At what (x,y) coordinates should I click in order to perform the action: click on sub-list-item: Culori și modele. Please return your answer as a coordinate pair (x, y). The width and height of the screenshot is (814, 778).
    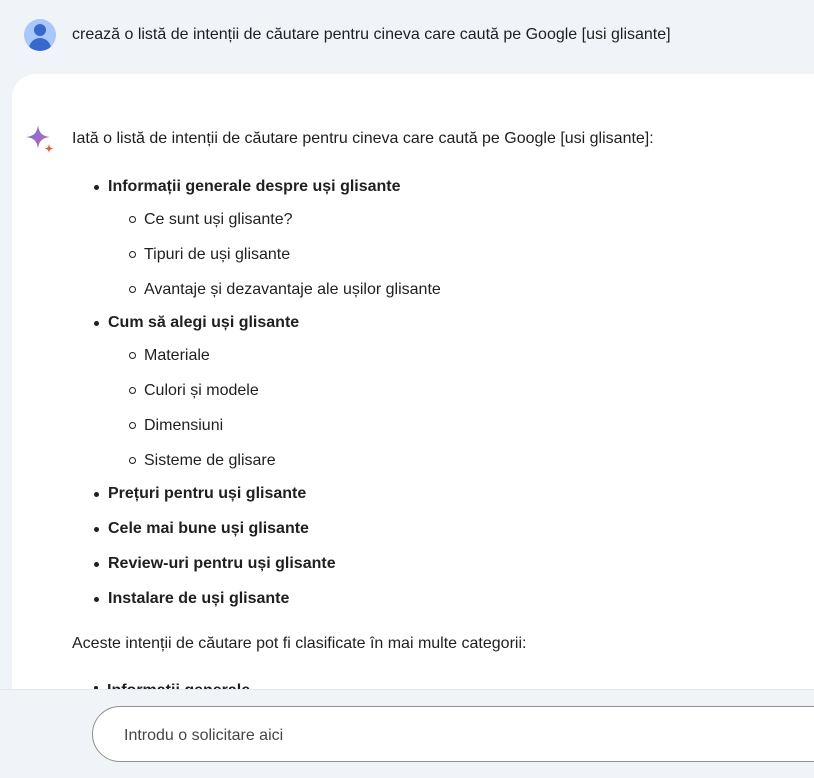
    Looking at the image, I should click on (284, 391).